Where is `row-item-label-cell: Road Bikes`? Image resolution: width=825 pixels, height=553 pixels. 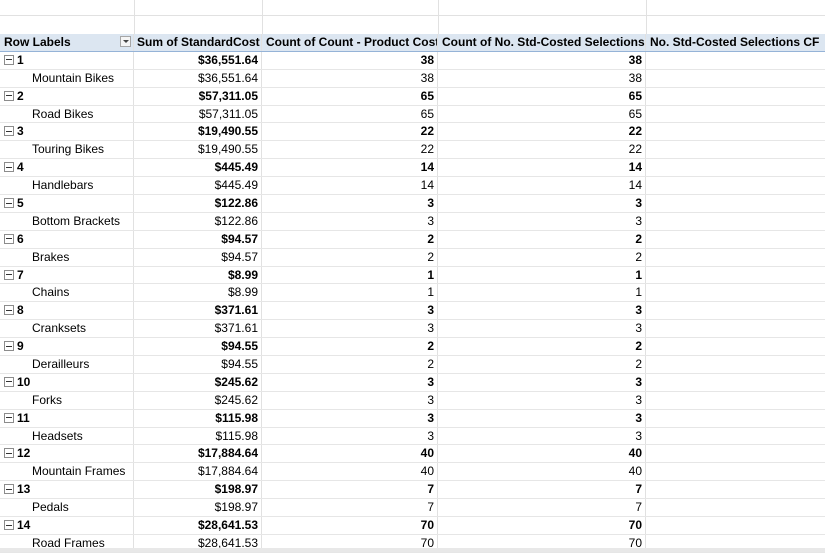 row-item-label-cell: Road Bikes is located at coordinates (67, 114).